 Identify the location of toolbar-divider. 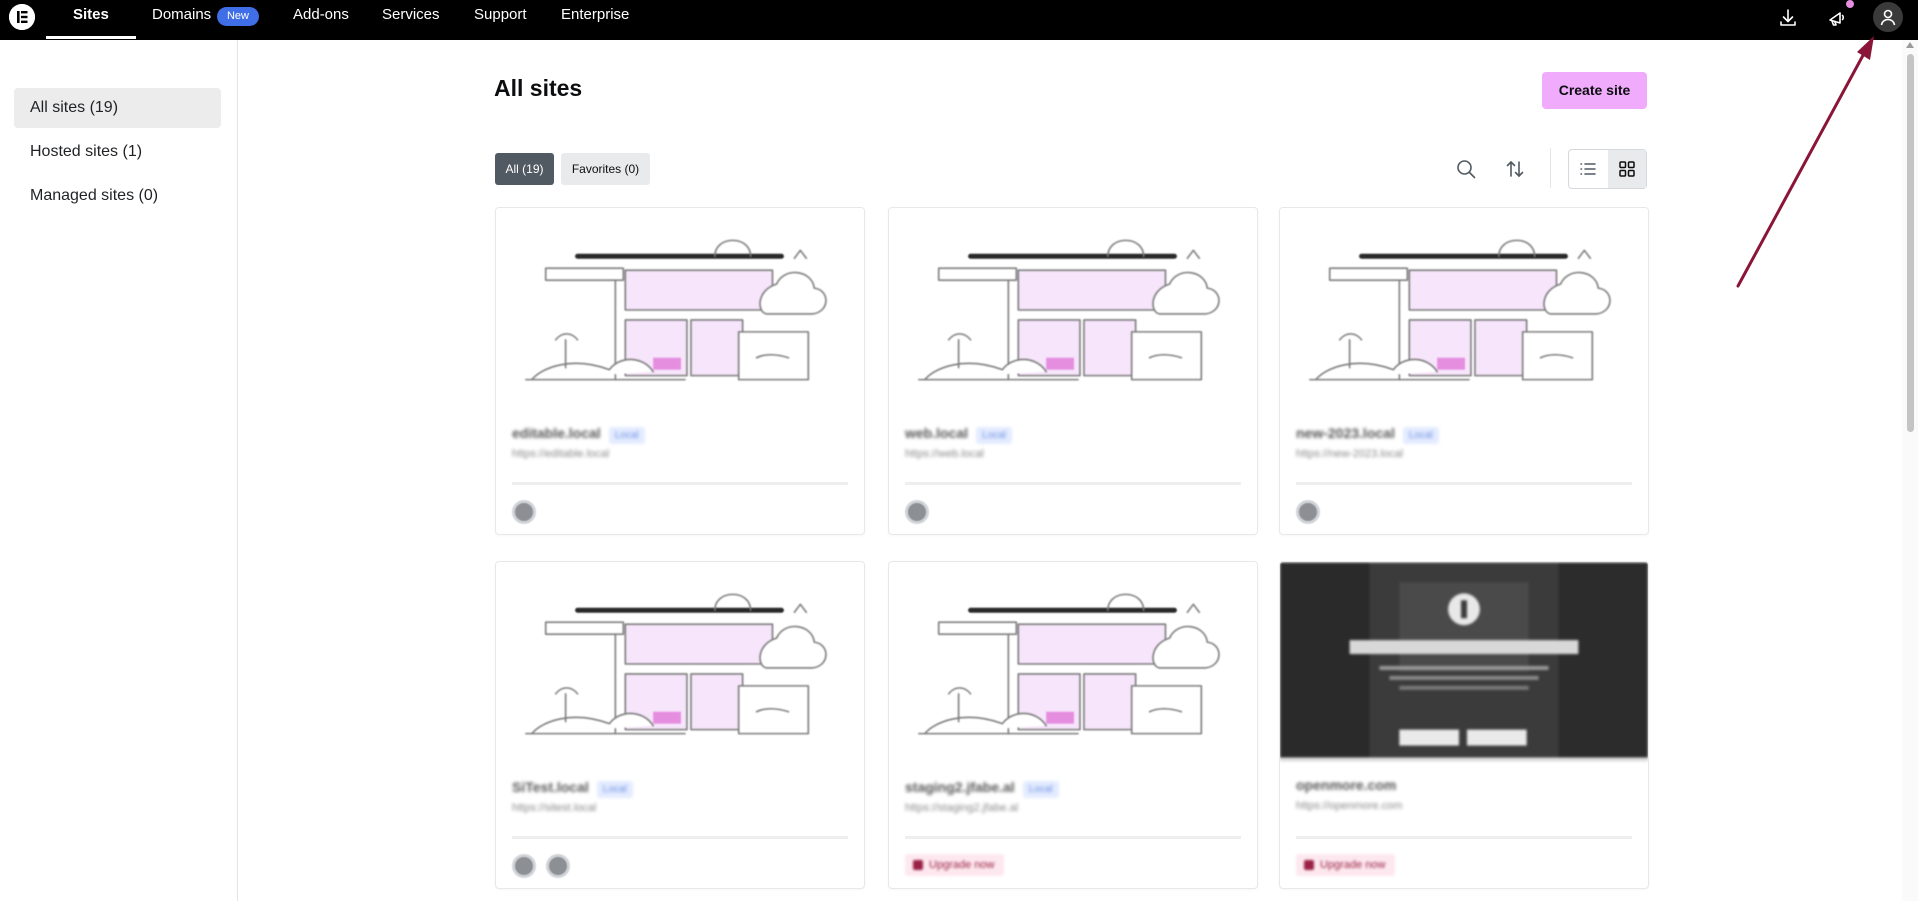
(1550, 168).